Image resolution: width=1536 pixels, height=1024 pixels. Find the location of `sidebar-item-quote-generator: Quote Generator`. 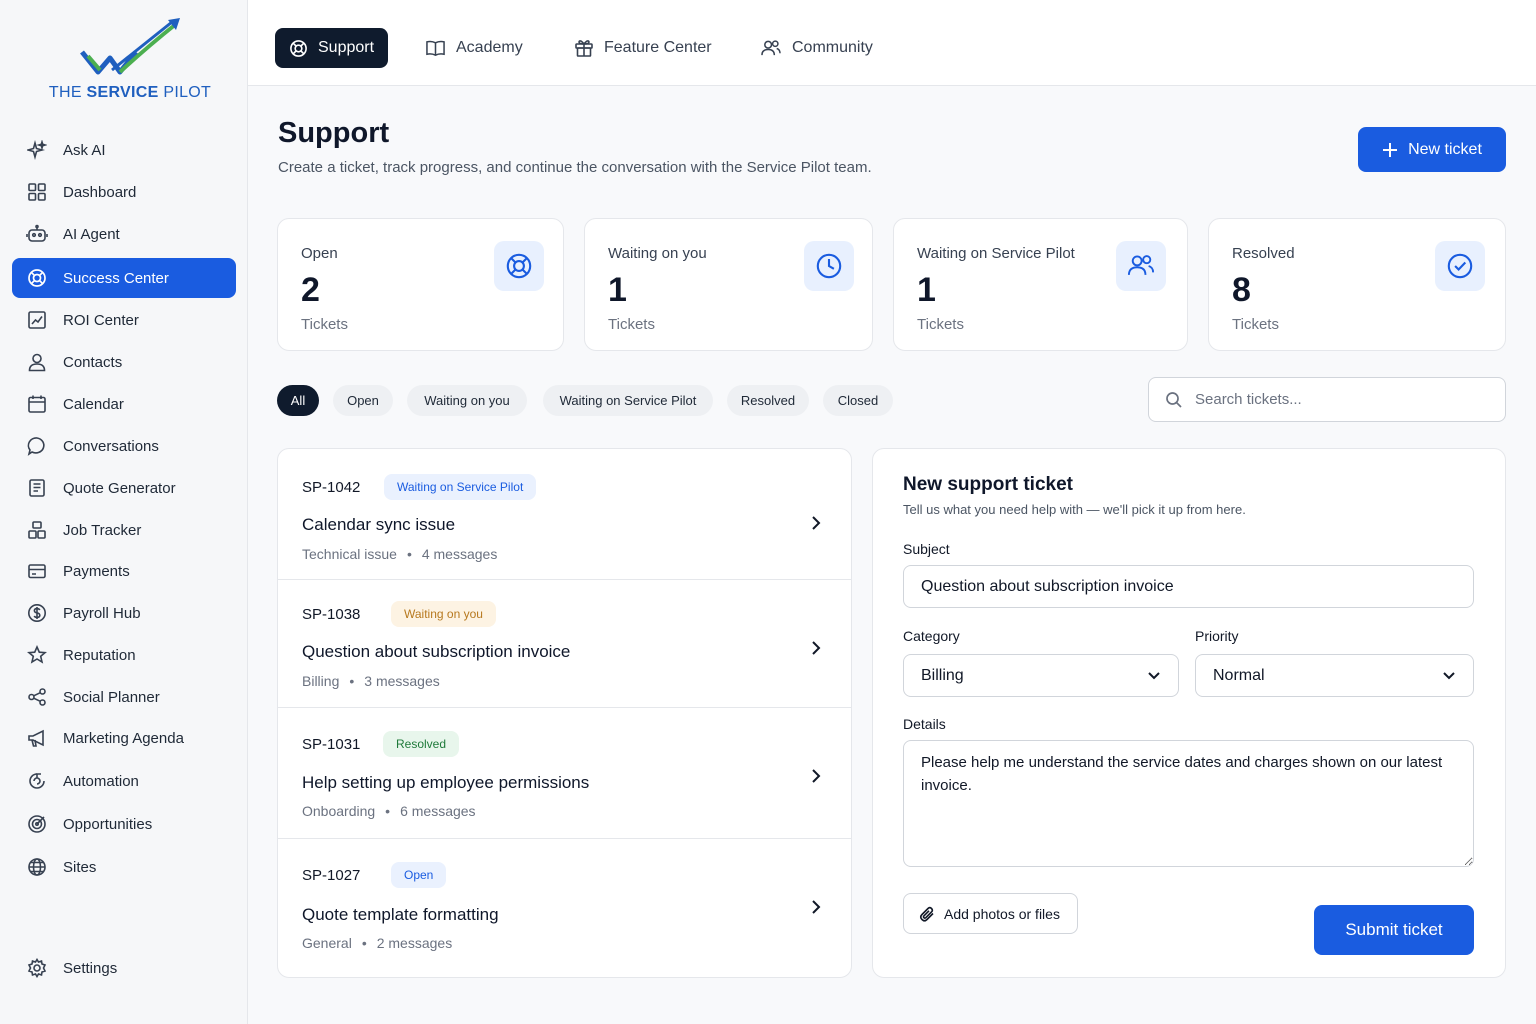

sidebar-item-quote-generator: Quote Generator is located at coordinates (124, 488).